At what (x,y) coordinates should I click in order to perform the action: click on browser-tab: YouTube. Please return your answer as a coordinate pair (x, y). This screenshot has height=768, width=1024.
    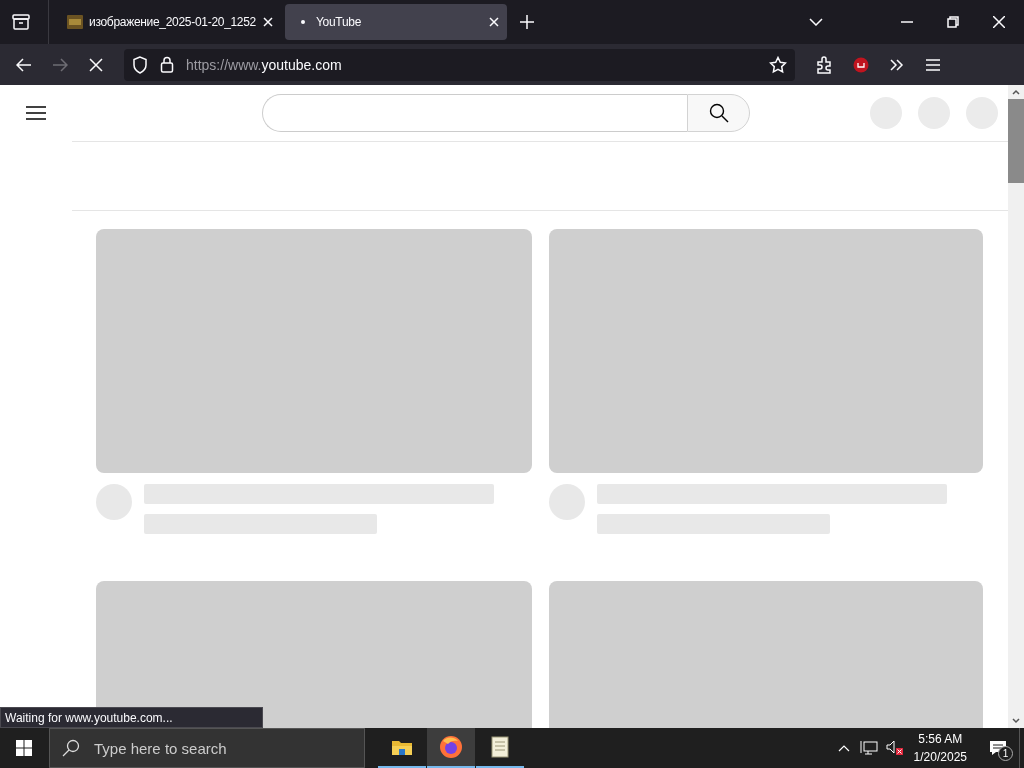
    Looking at the image, I should click on (396, 22).